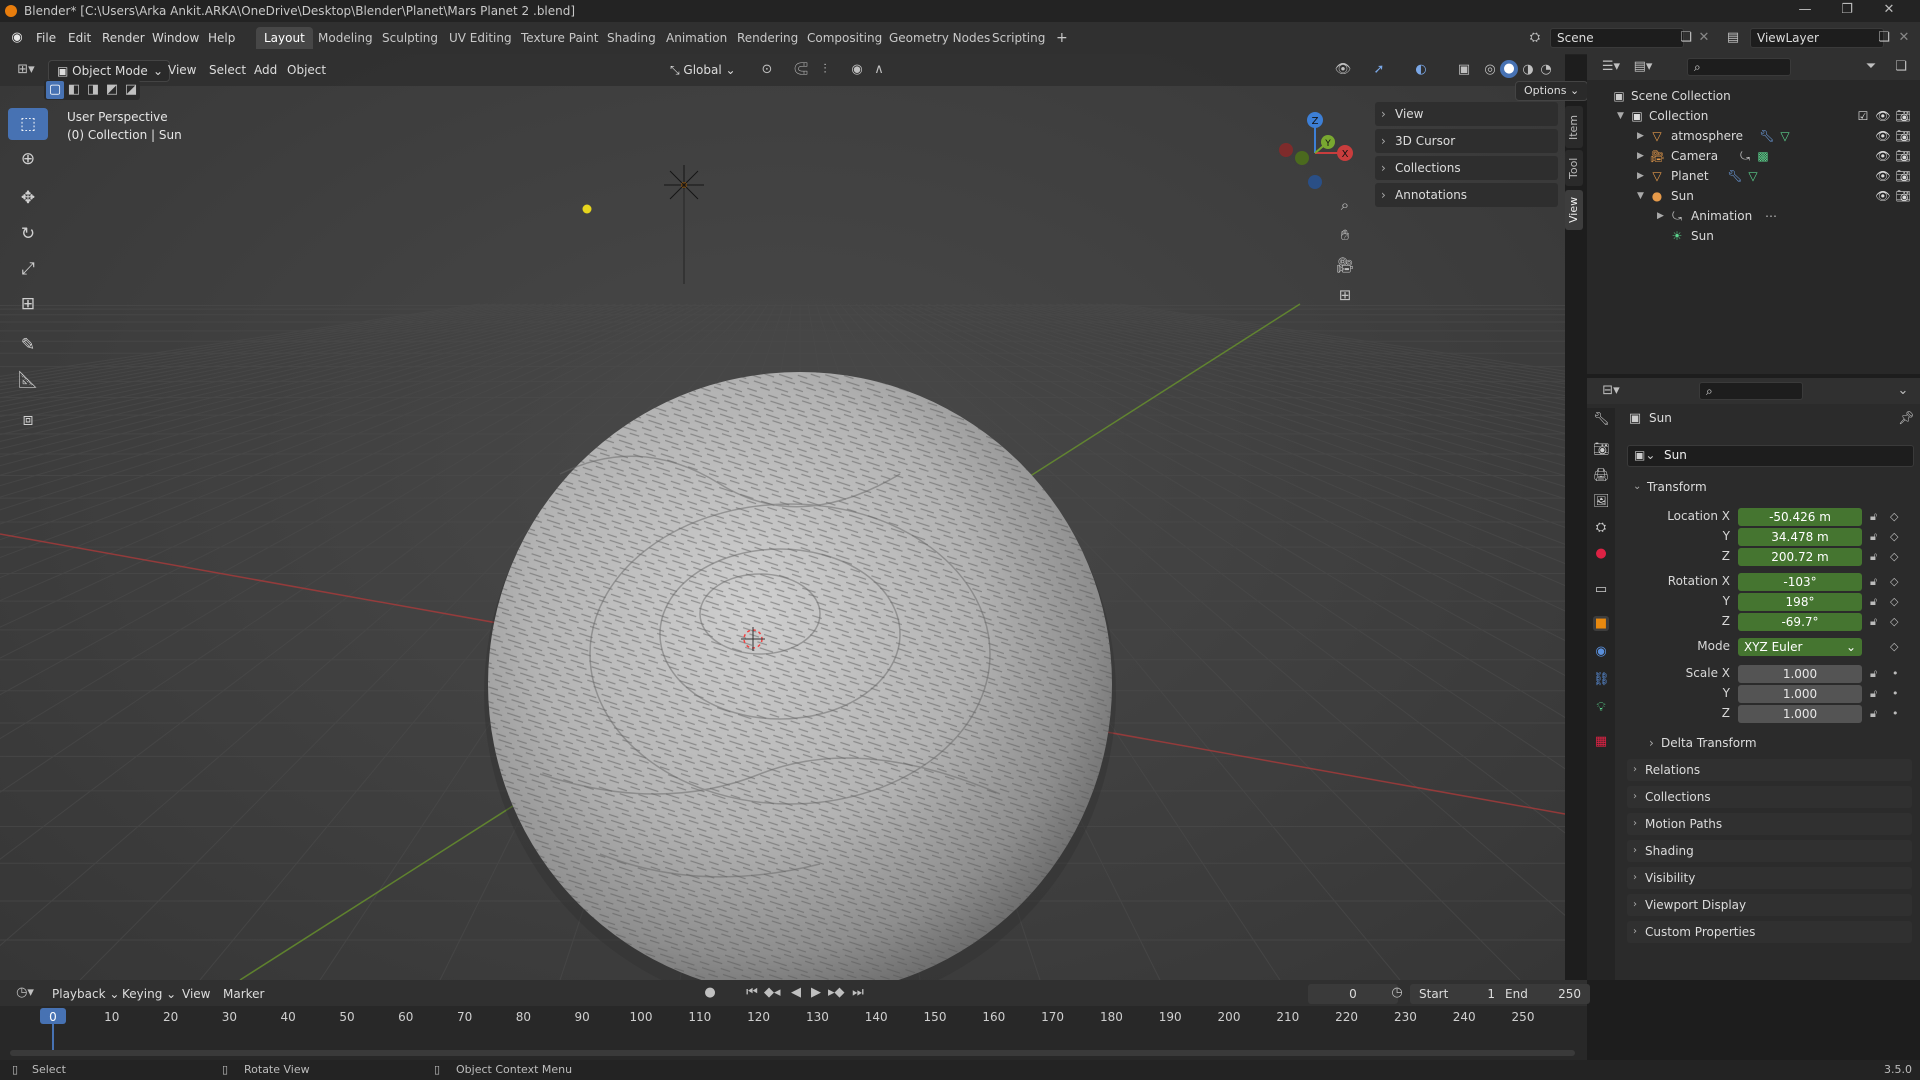  I want to click on menu-edit: Edit, so click(79, 38).